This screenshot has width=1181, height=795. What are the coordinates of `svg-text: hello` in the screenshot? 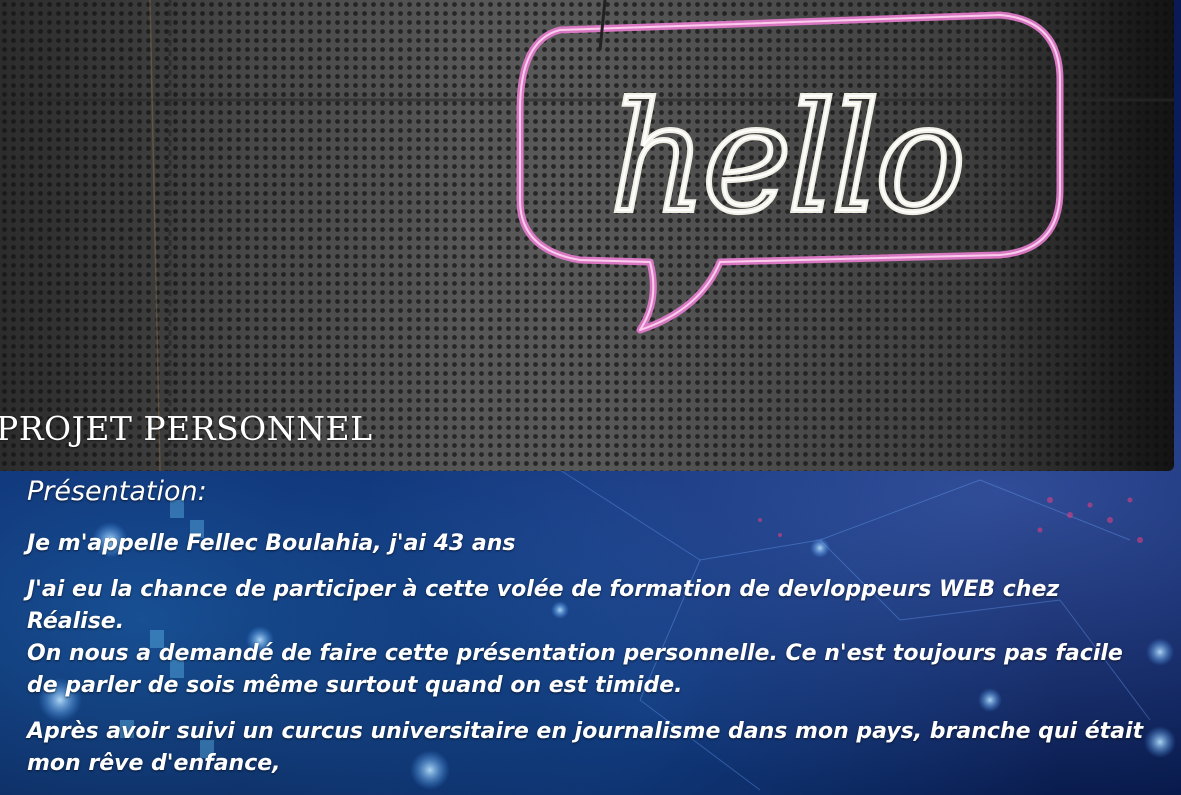 It's located at (786, 159).